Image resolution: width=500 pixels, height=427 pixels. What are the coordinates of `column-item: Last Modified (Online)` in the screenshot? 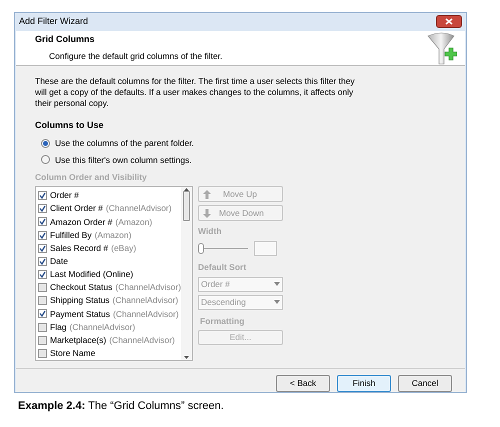 It's located at (110, 275).